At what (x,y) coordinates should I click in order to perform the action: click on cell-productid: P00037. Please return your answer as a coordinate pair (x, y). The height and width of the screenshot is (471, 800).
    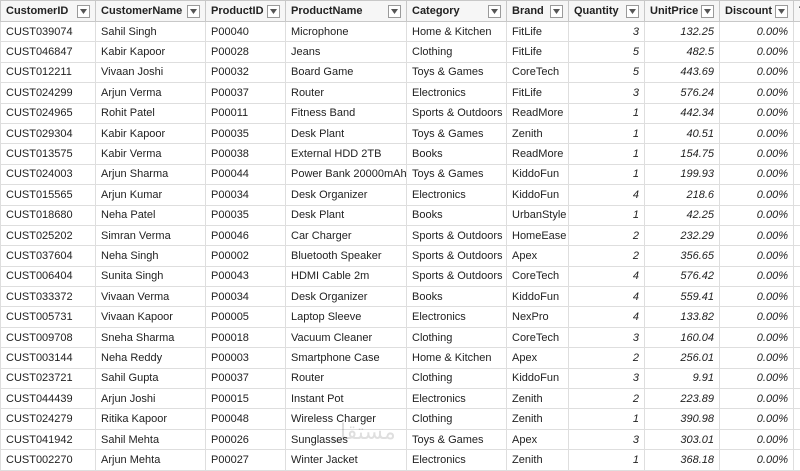
    Looking at the image, I should click on (246, 378).